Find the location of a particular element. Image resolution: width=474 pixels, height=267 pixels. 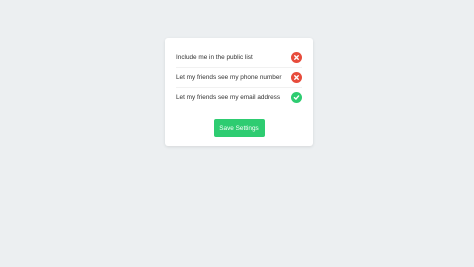

save-settings-button: Save Settings is located at coordinates (239, 128).